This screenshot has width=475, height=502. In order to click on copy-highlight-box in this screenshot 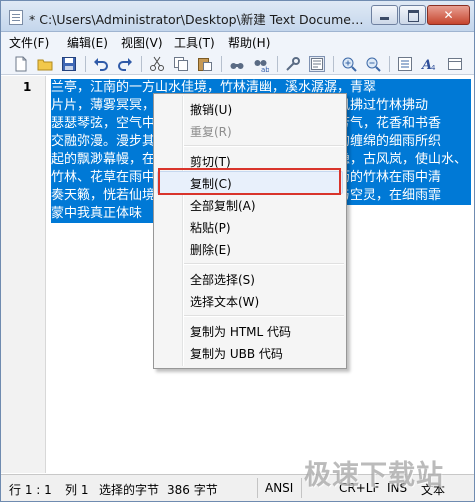, I will do `click(249, 181)`.